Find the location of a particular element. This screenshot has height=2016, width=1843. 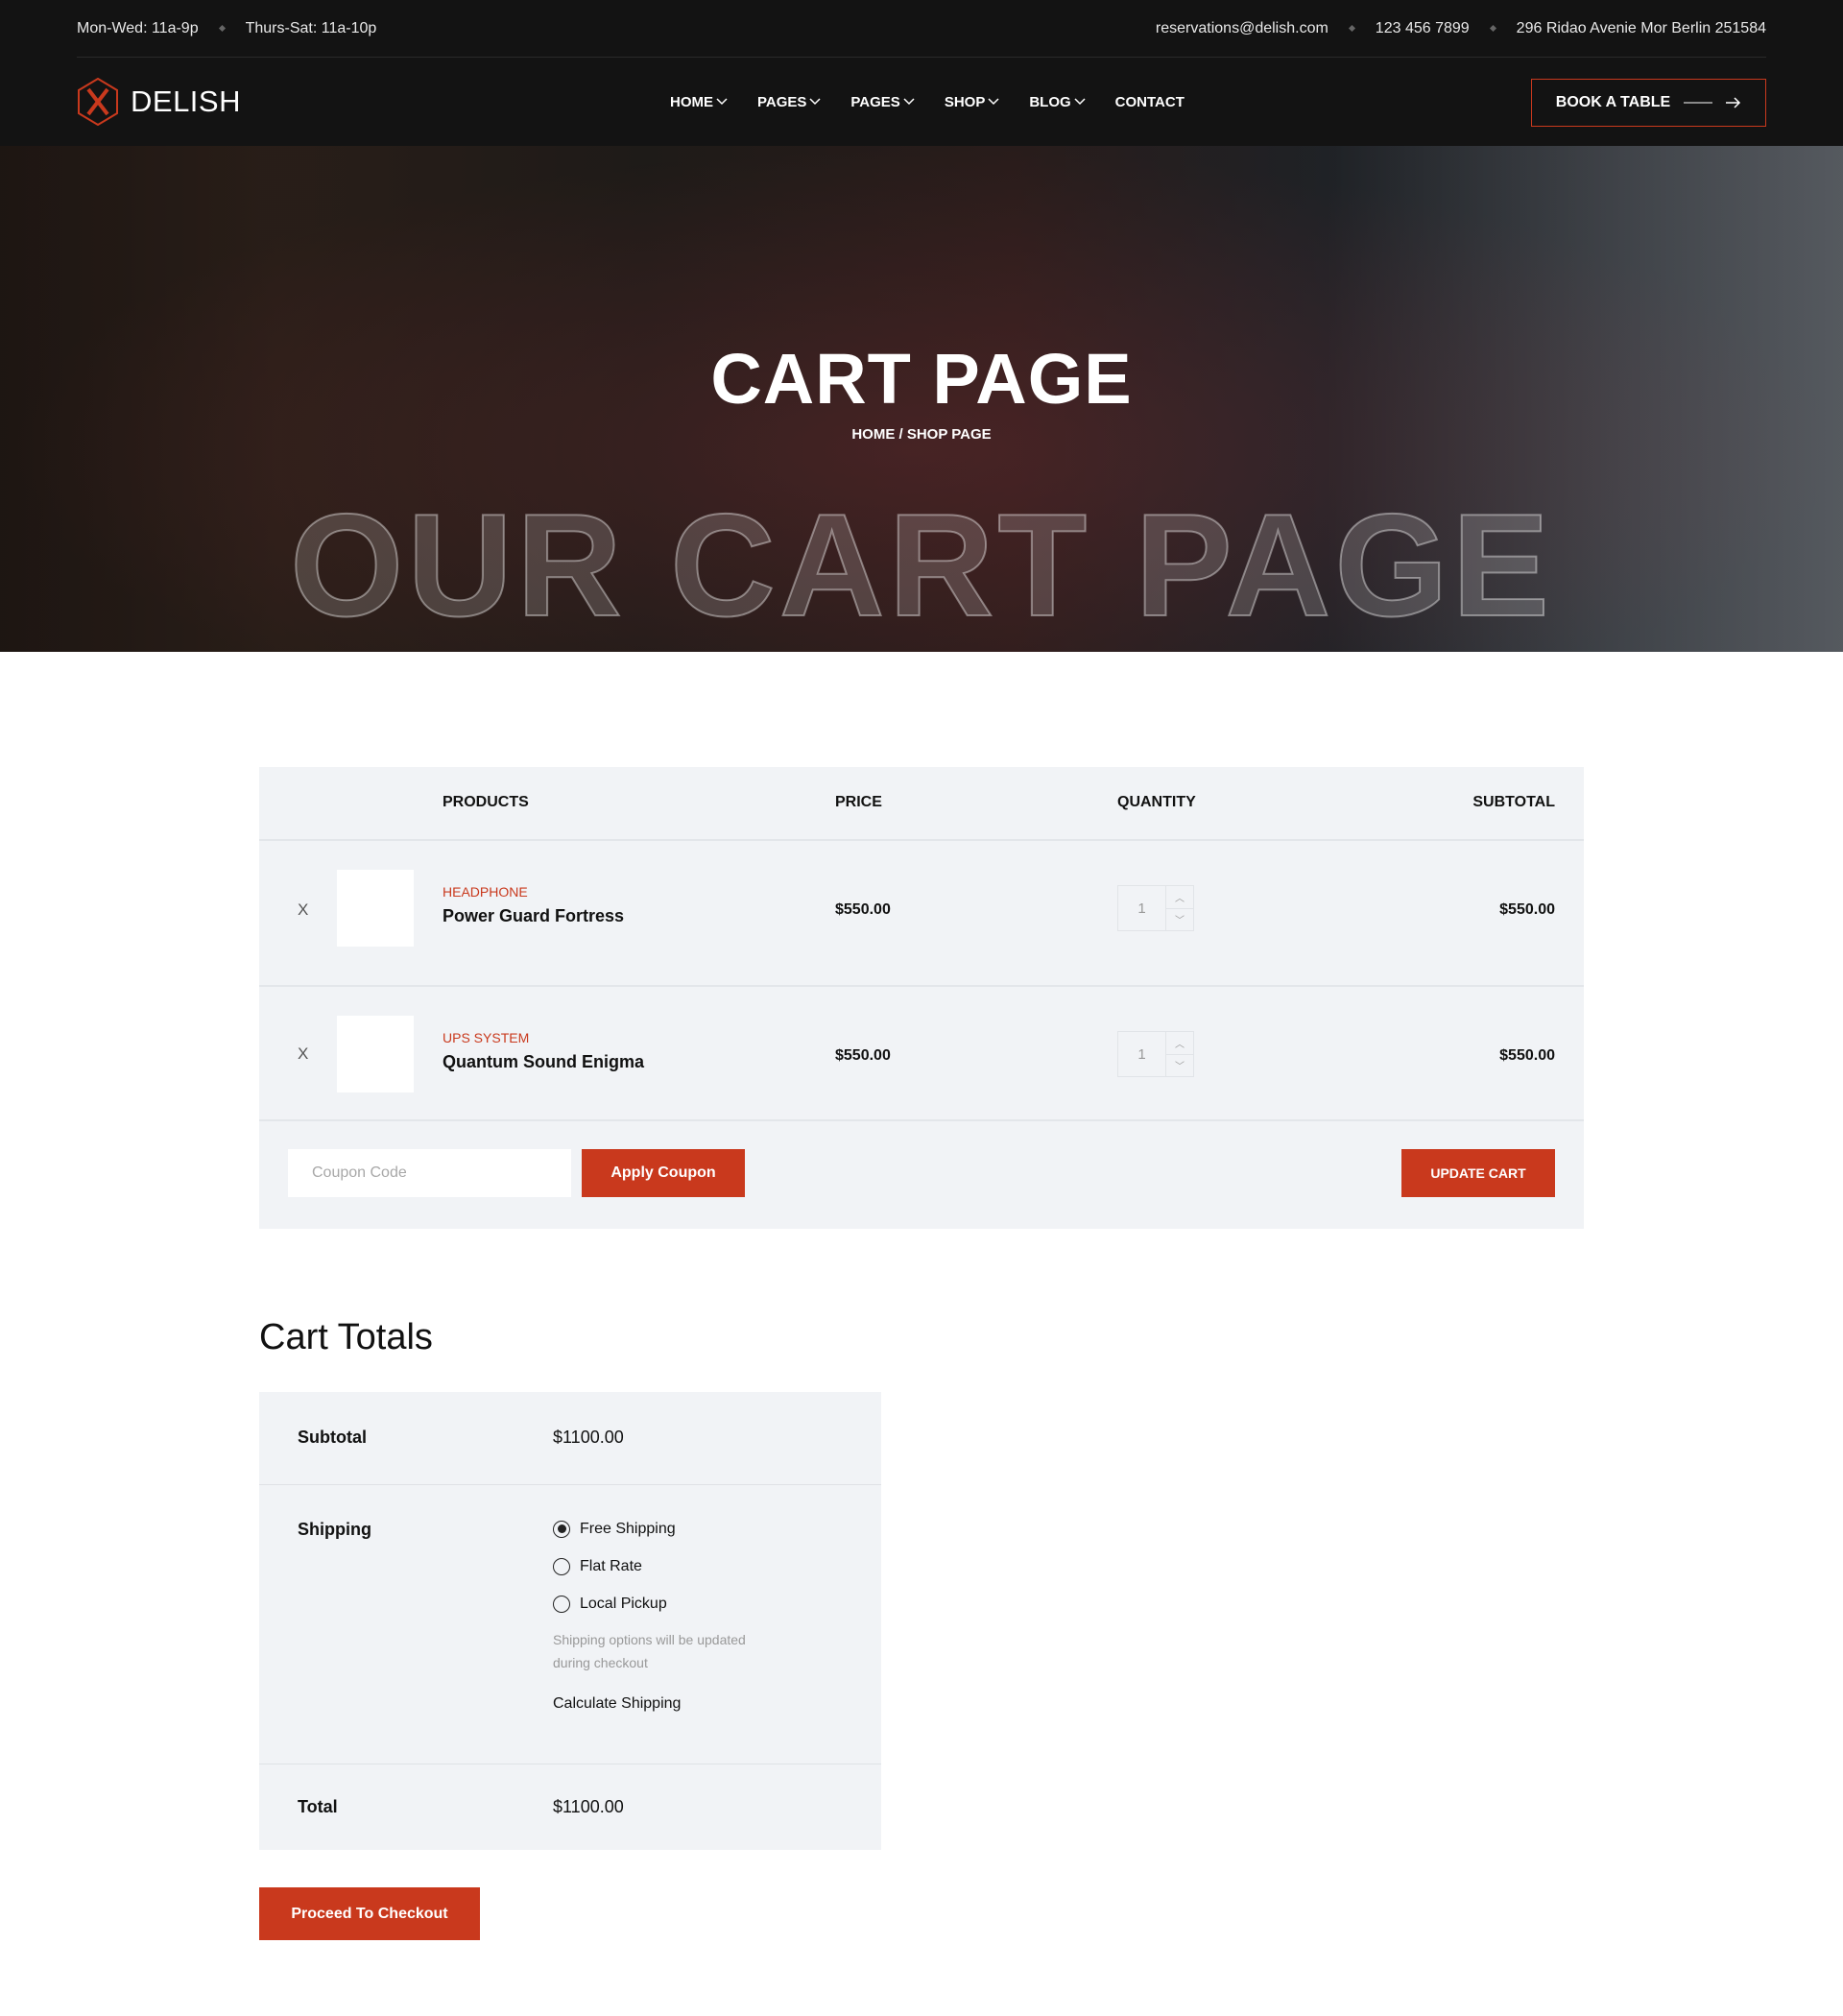

coupon-input is located at coordinates (429, 1173).